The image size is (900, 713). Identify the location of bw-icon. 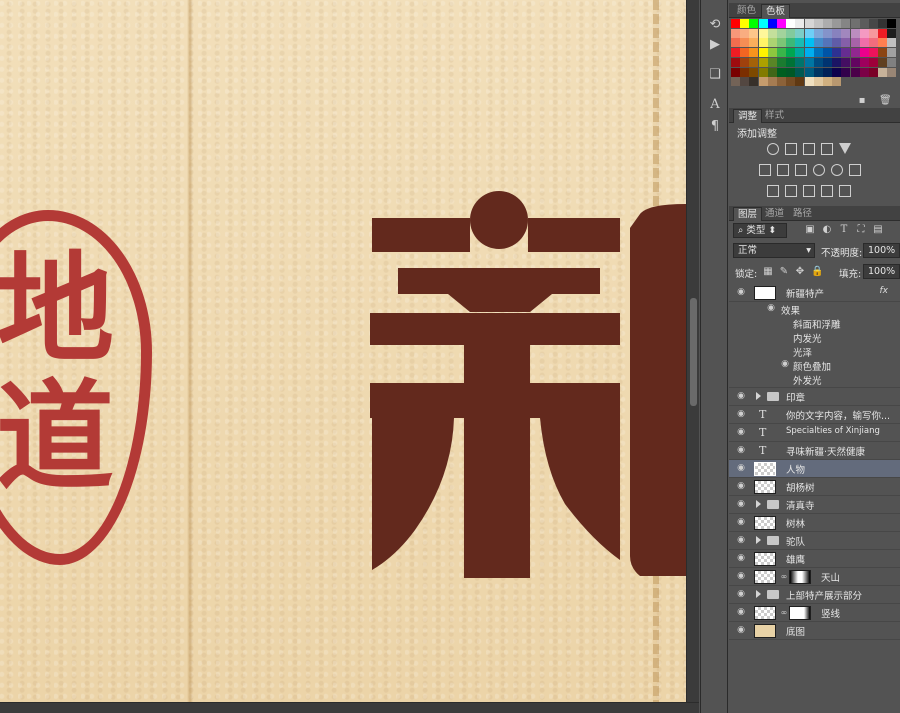
(801, 170).